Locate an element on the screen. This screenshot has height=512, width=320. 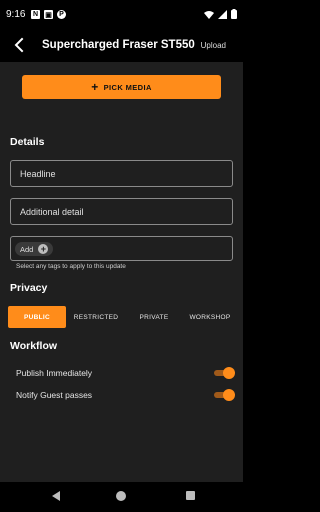
page-title: Supercharged Fraser ST550 is located at coordinates (118, 45).